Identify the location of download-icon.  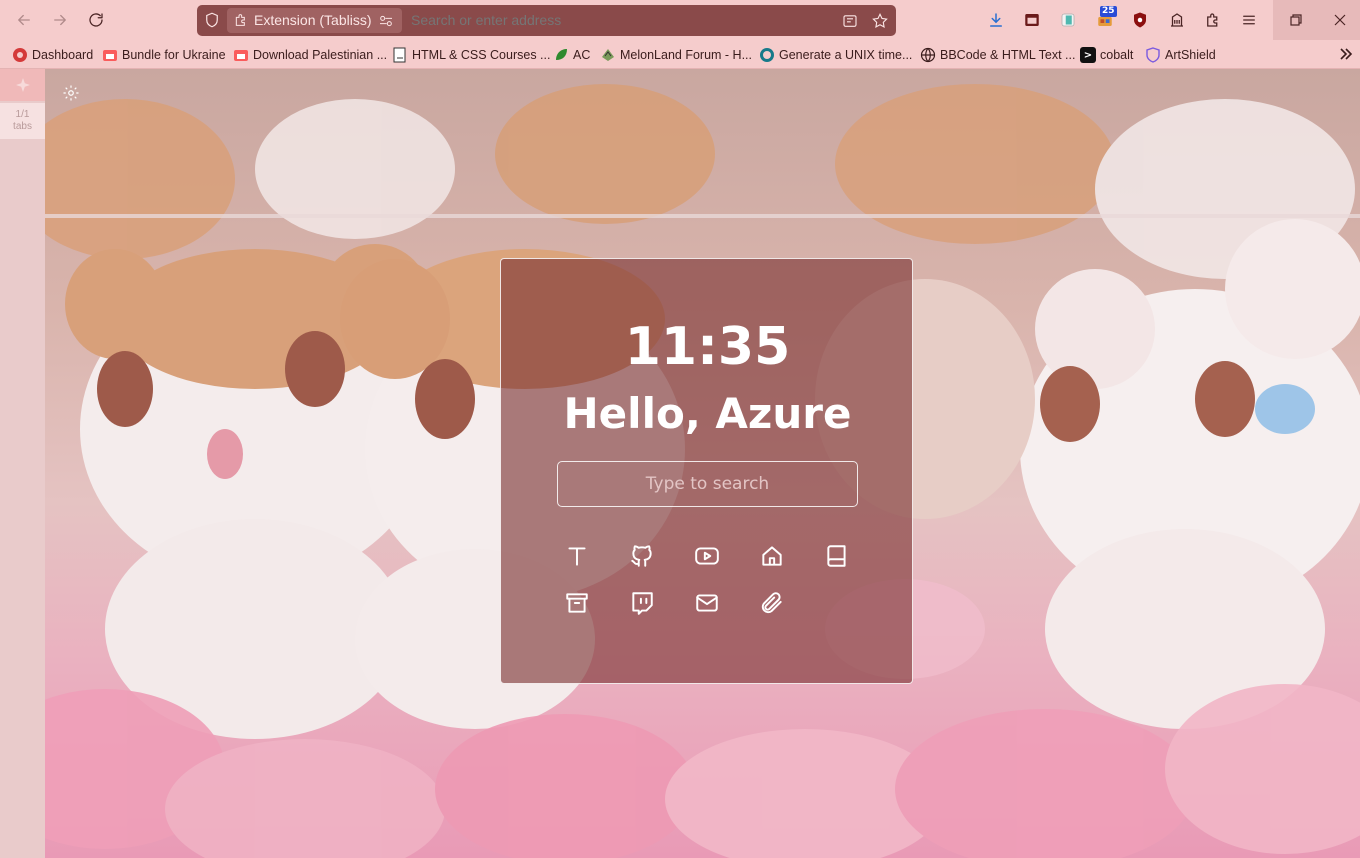
(996, 20).